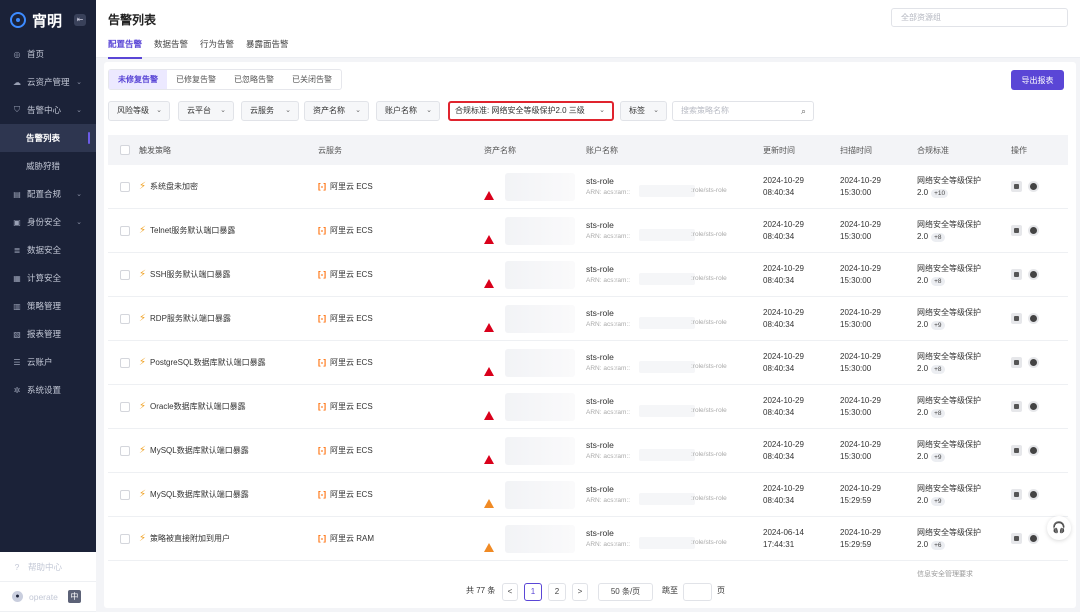 This screenshot has width=1080, height=612. What do you see at coordinates (48, 278) in the screenshot?
I see `sidebar-item: ▦ 计算安全` at bounding box center [48, 278].